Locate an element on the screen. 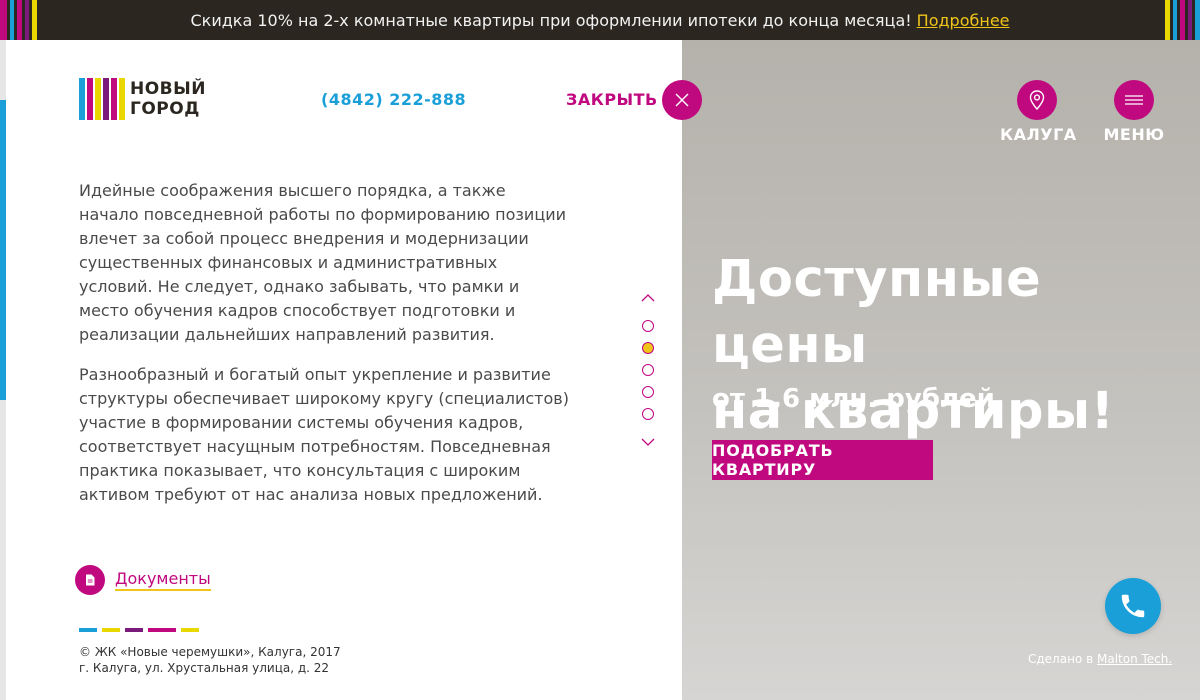 The image size is (1200, 700). document-icon-circle is located at coordinates (90, 580).